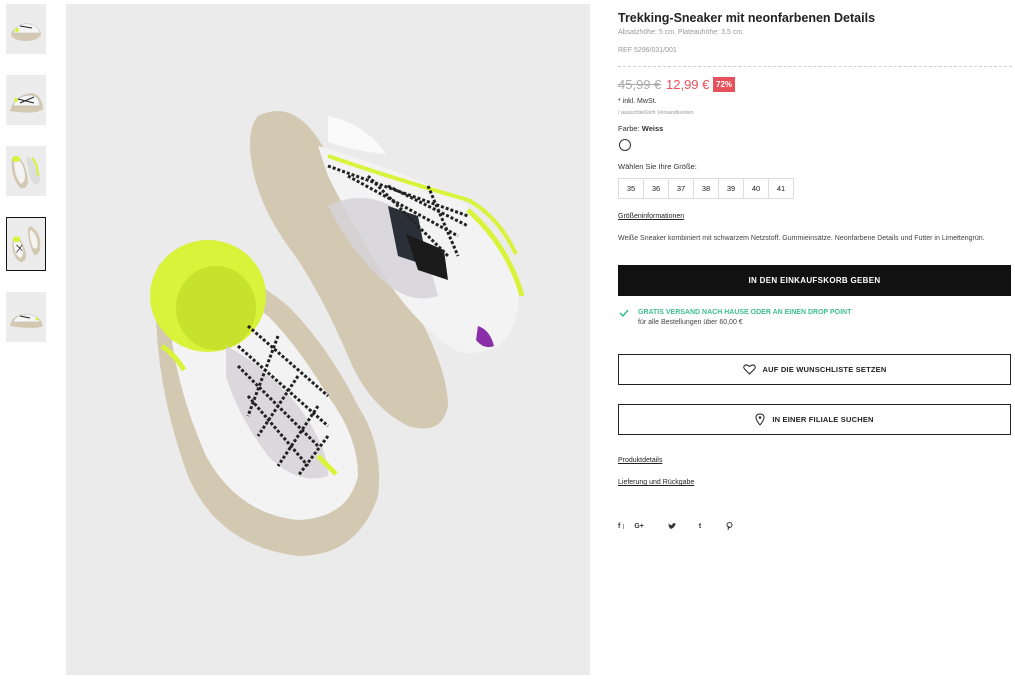  I want to click on social-share-bar: f G+ t, so click(675, 526).